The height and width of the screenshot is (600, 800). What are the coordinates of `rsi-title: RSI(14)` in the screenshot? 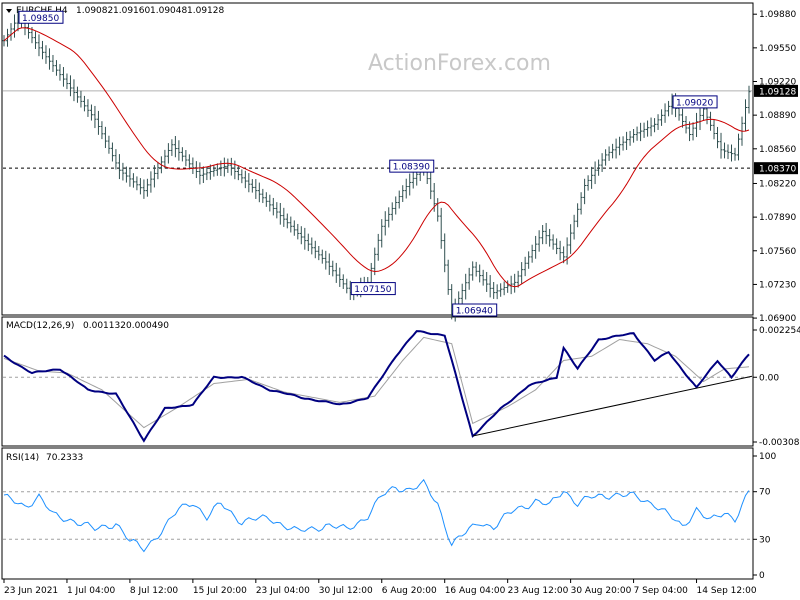 It's located at (22, 458).